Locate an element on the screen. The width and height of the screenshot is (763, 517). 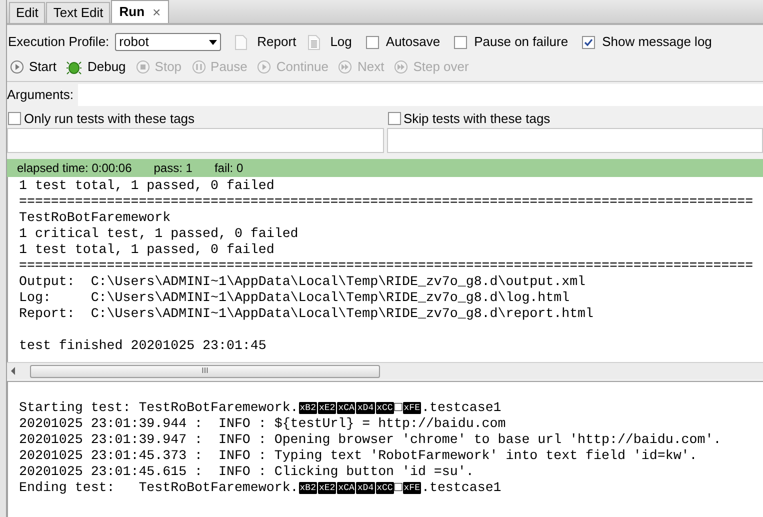
pause-icon is located at coordinates (199, 67).